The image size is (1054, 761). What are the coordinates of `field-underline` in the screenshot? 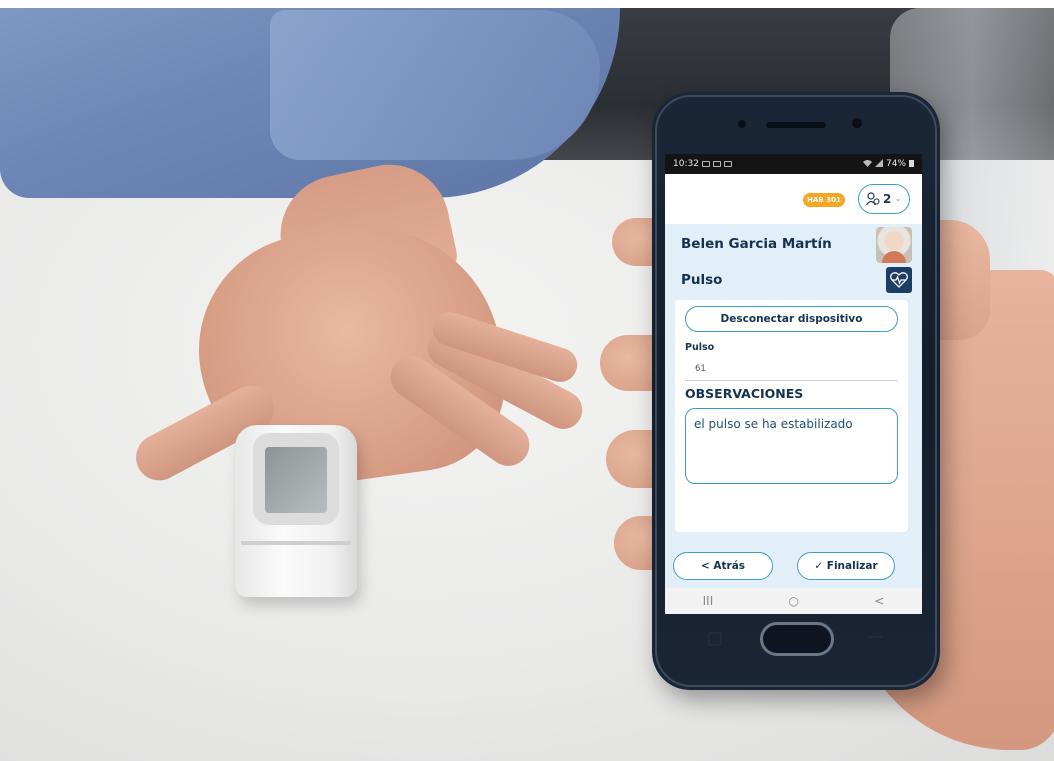 It's located at (791, 380).